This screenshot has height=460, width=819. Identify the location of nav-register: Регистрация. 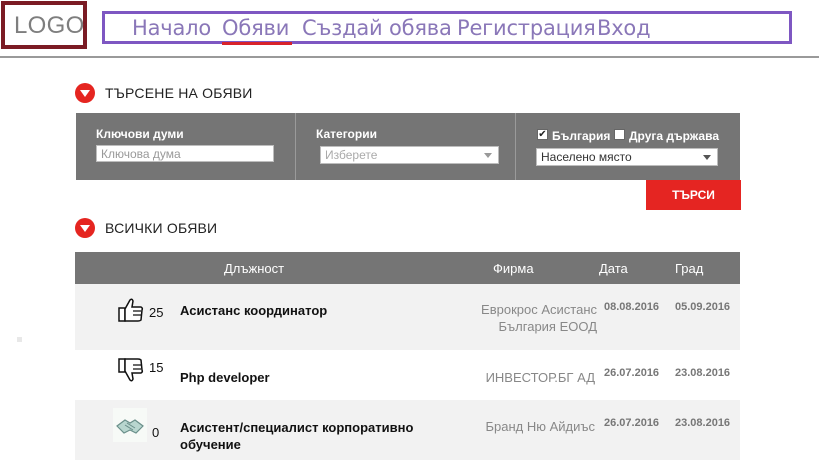
(526, 28).